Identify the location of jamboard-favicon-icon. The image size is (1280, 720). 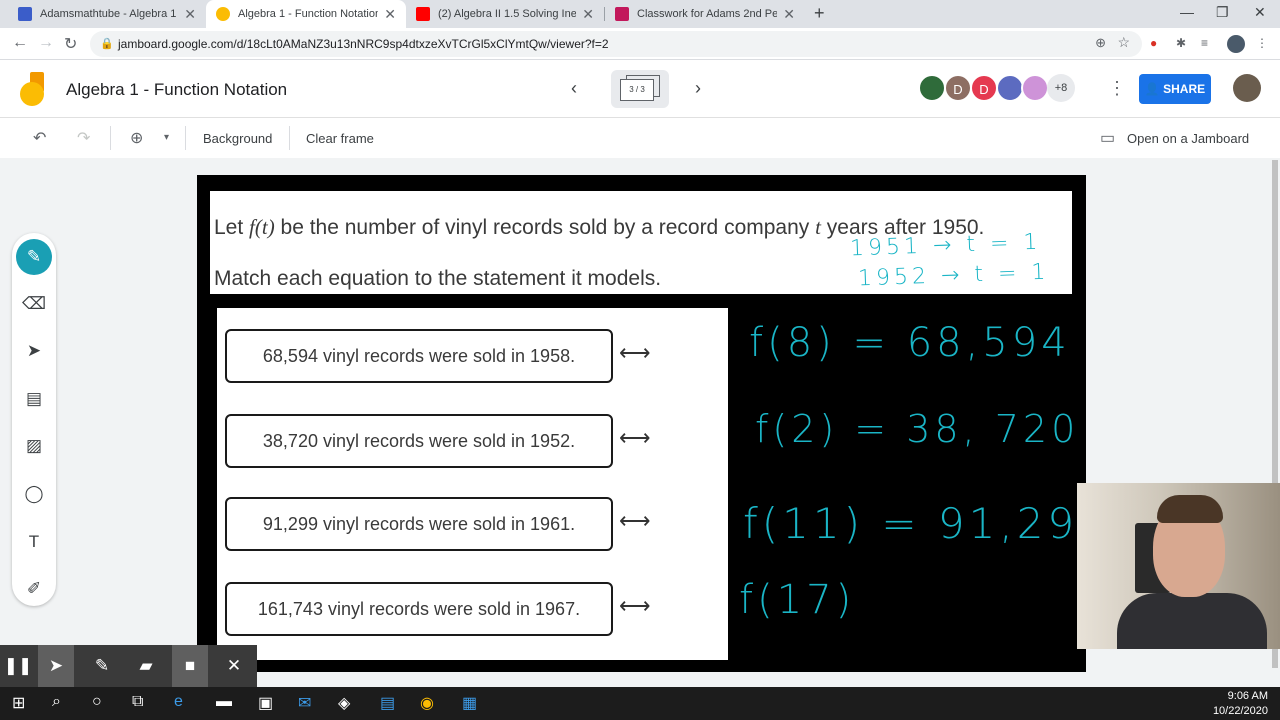
(223, 14).